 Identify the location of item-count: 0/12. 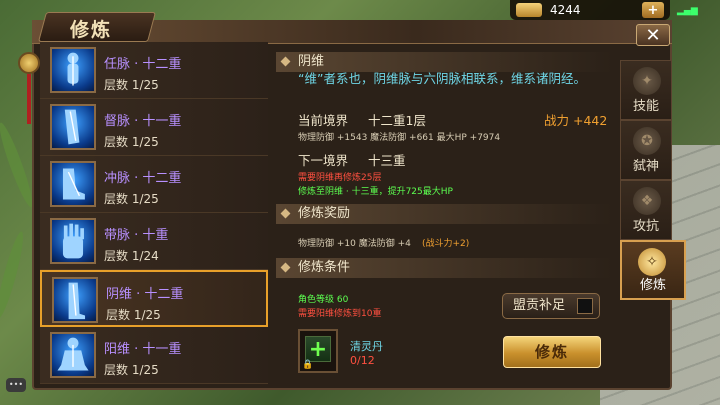
(362, 360).